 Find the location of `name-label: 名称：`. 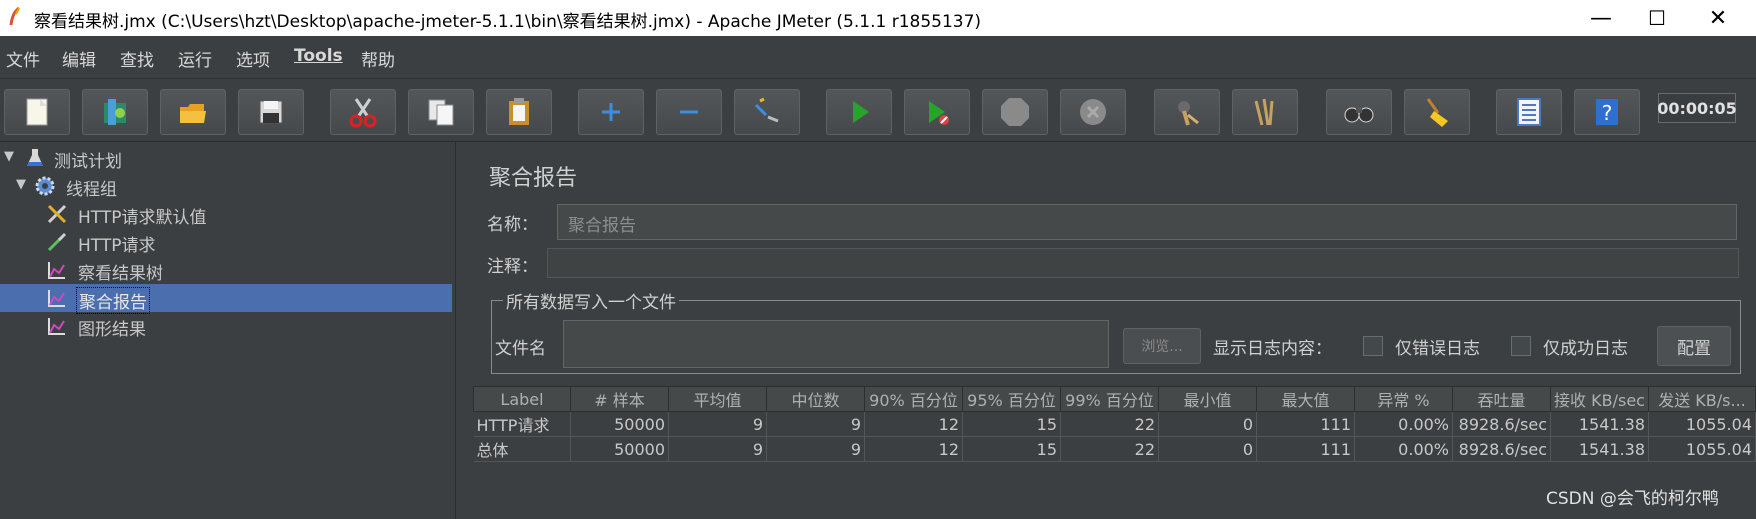

name-label: 名称： is located at coordinates (512, 225).